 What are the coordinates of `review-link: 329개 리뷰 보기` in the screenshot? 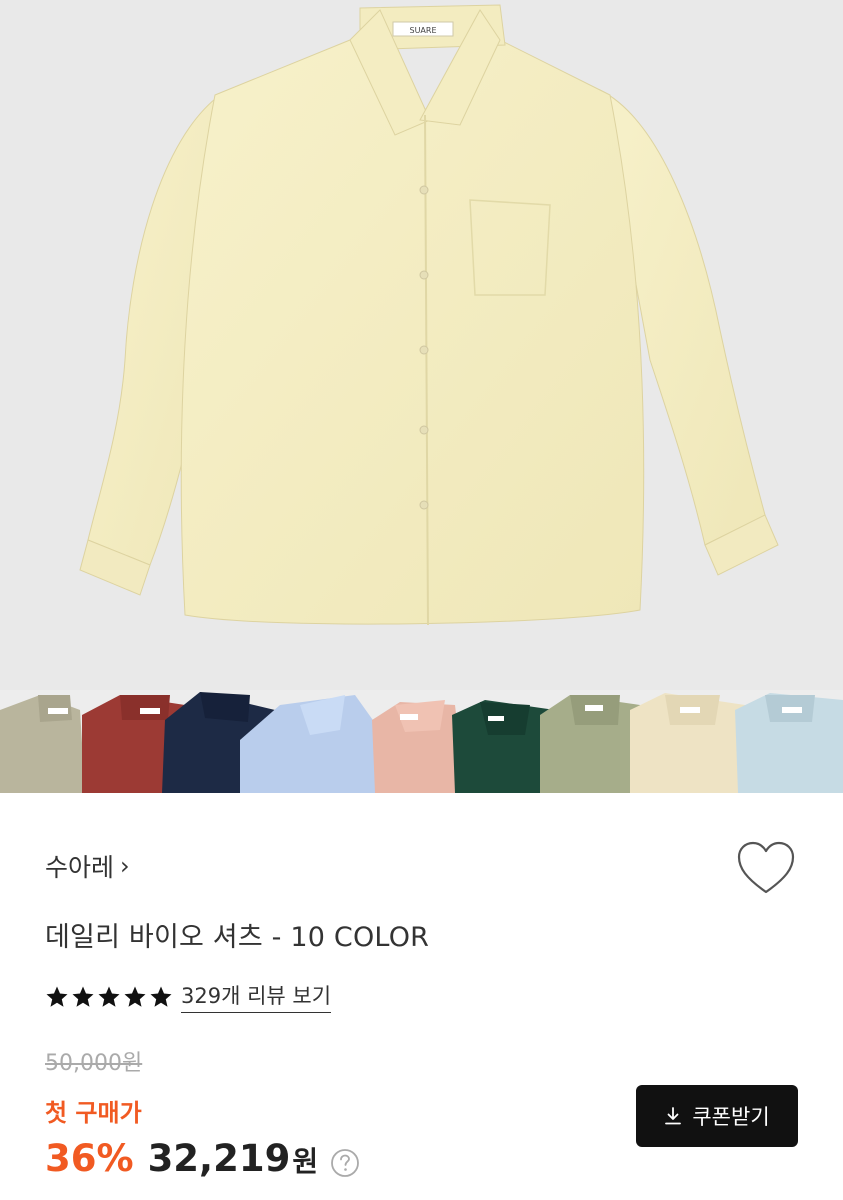 It's located at (256, 996).